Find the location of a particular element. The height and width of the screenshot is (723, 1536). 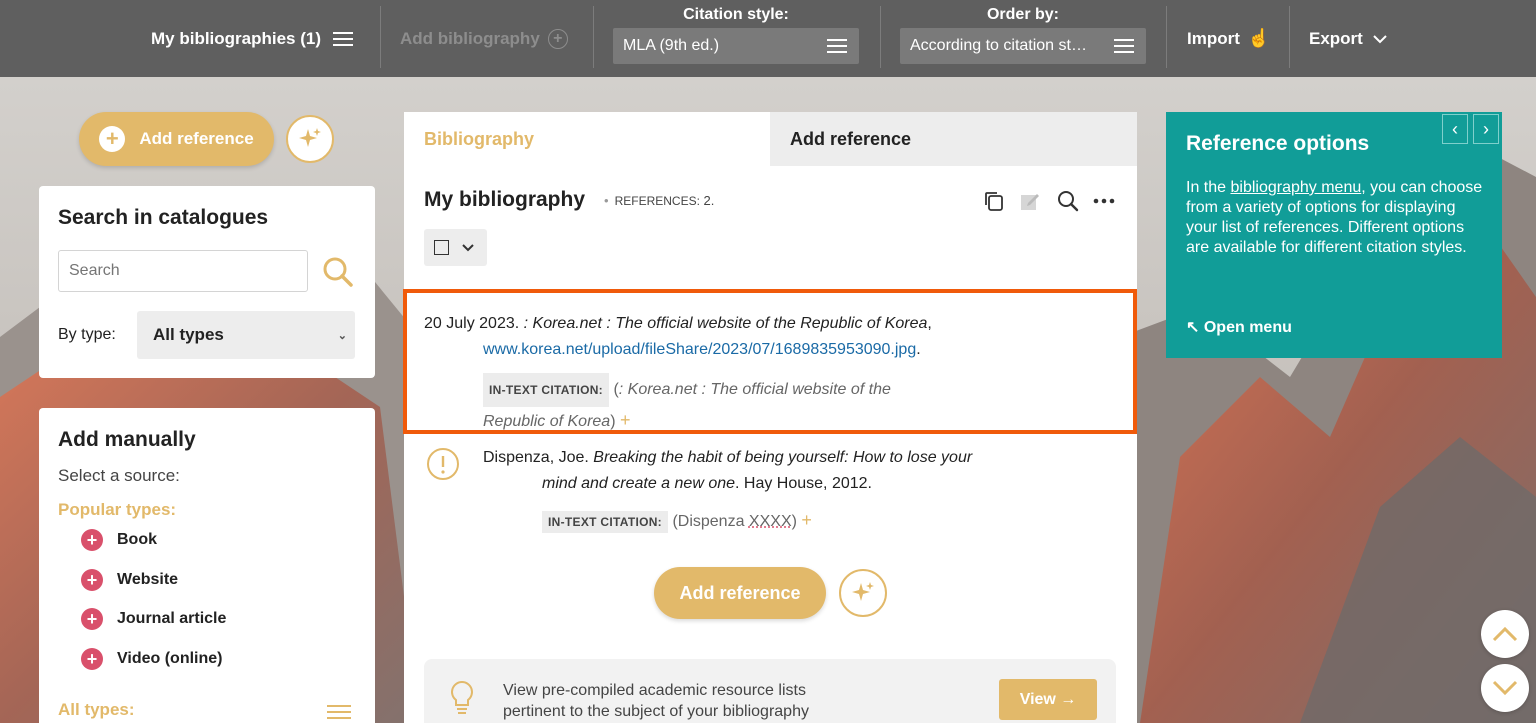

export-button: Export is located at coordinates (1348, 38).